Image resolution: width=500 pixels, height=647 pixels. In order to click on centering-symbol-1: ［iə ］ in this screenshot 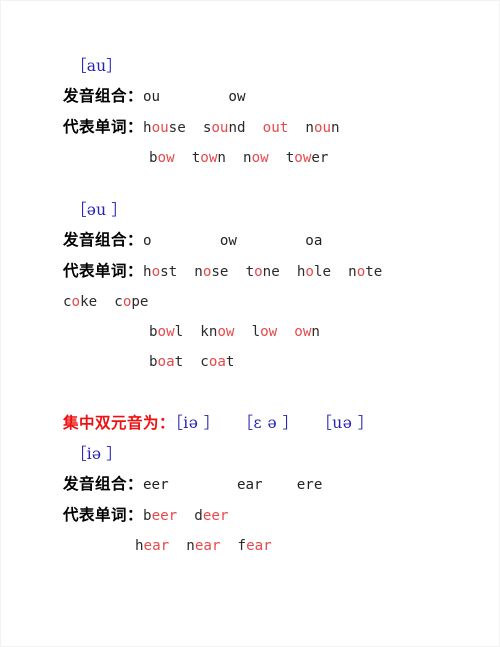, I will do `click(197, 423)`.